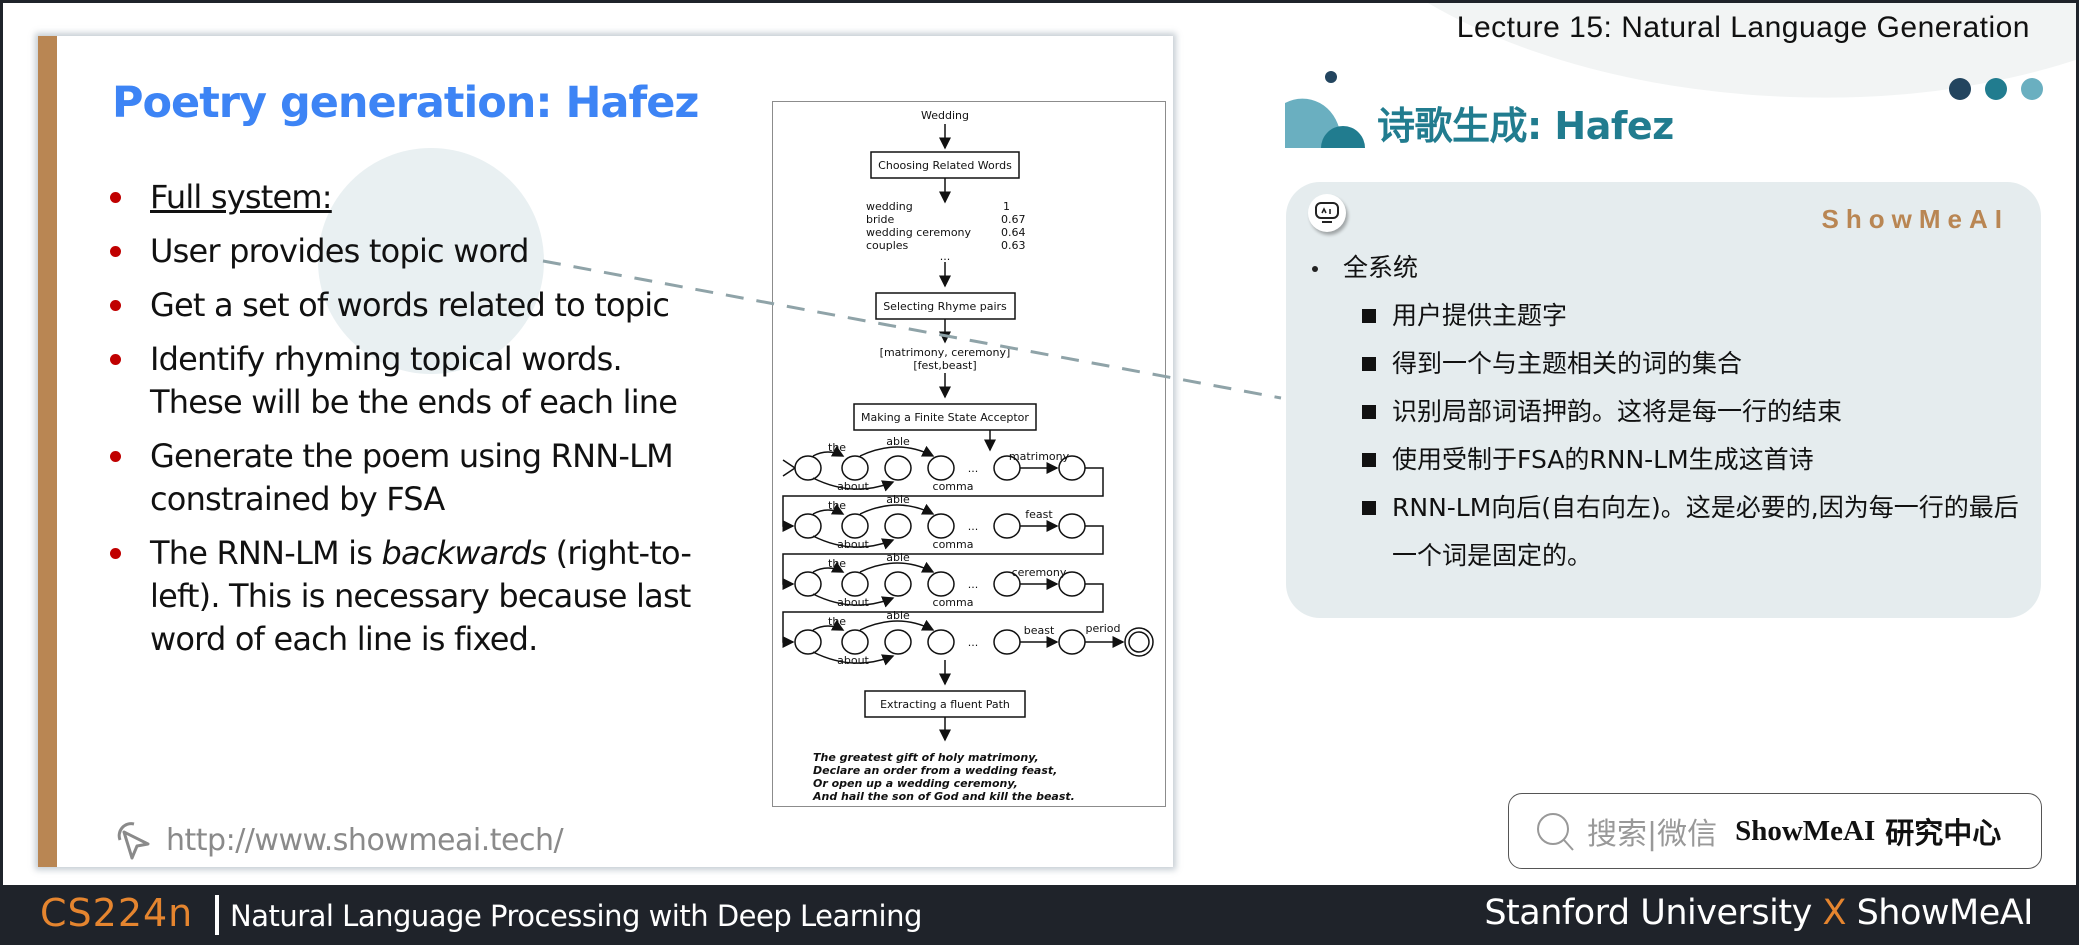  I want to click on fsa-label-comma: comma, so click(953, 486).